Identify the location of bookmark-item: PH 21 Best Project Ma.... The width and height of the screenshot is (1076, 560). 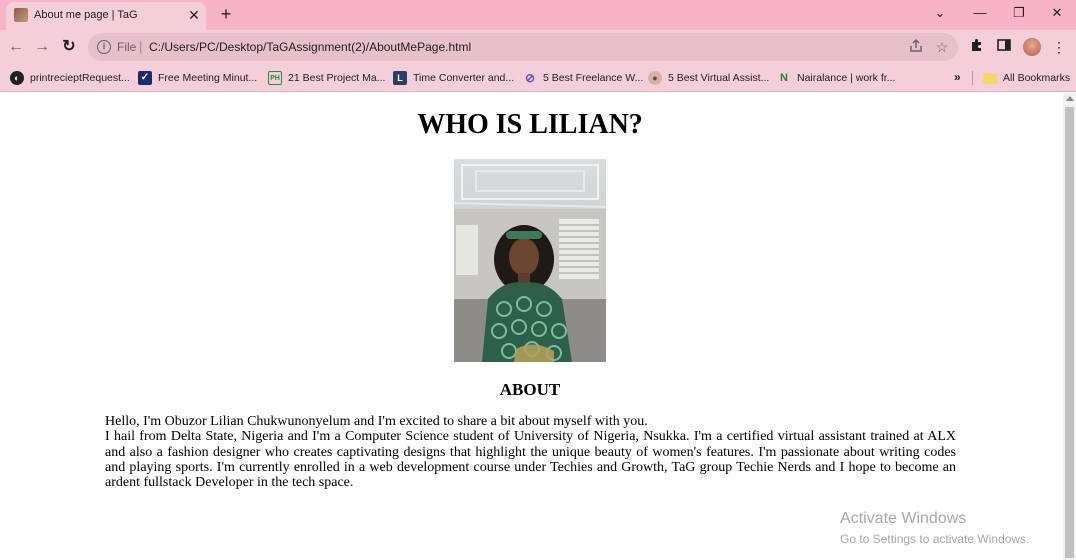
(326, 78).